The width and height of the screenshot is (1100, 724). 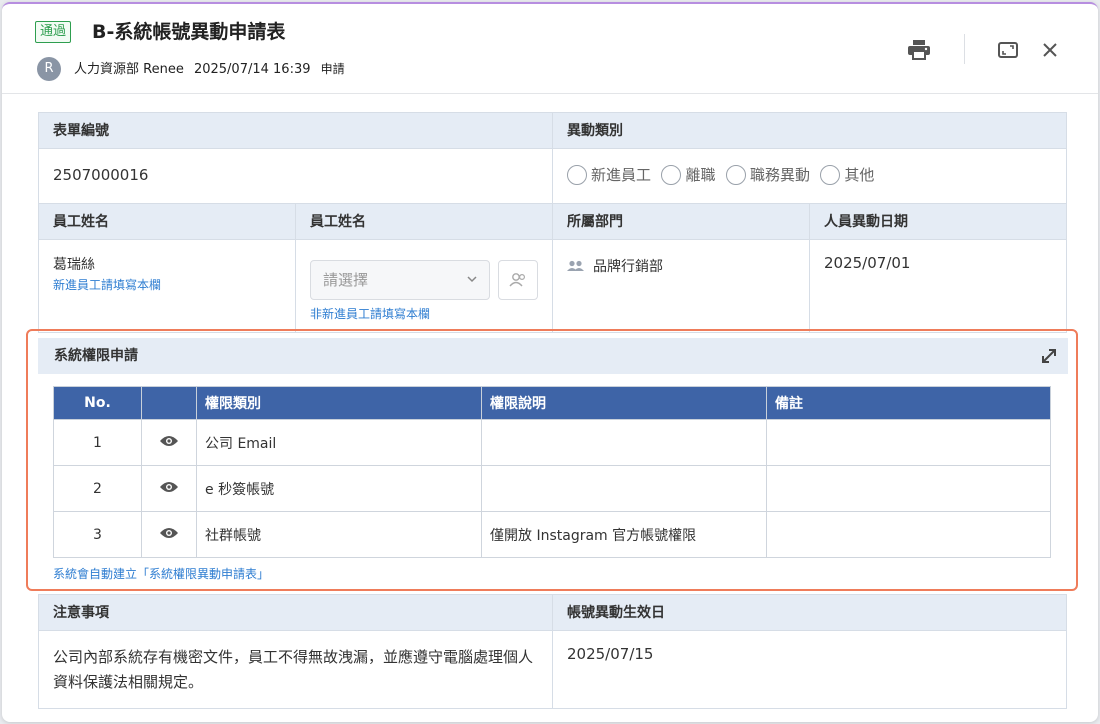 I want to click on department-value-row: 品牌行銷部, so click(x=681, y=258).